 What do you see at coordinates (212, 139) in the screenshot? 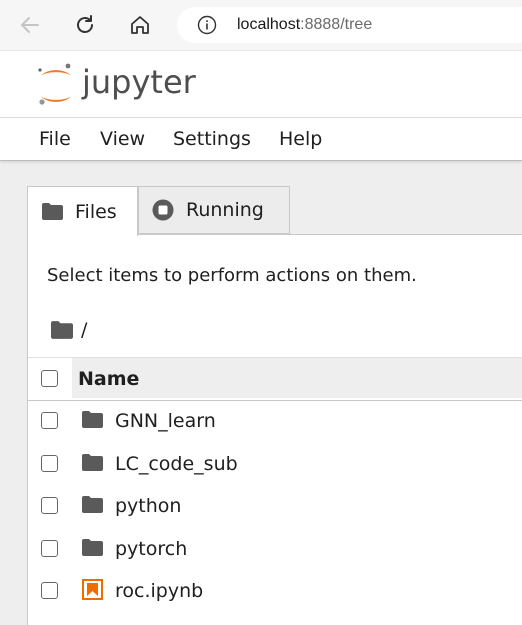
I see `menu-settings: Settings` at bounding box center [212, 139].